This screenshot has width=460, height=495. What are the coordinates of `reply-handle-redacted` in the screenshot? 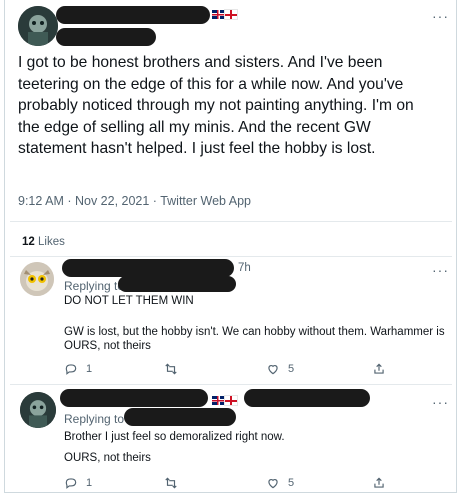 It's located at (307, 398).